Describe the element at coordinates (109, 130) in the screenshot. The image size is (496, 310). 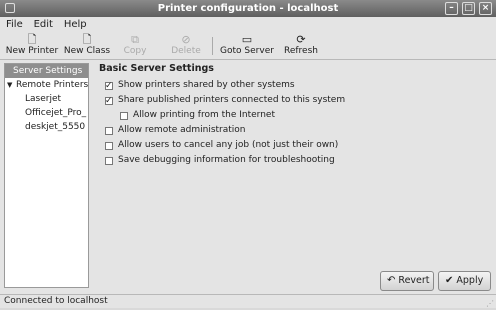
I see `checkbox-remote-admin` at that location.